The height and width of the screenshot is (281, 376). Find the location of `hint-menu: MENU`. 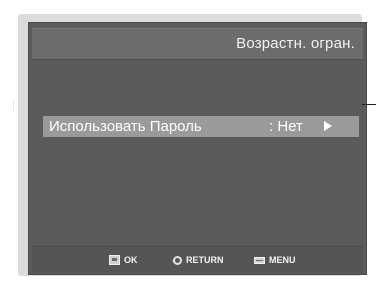

hint-menu: MENU is located at coordinates (275, 260).